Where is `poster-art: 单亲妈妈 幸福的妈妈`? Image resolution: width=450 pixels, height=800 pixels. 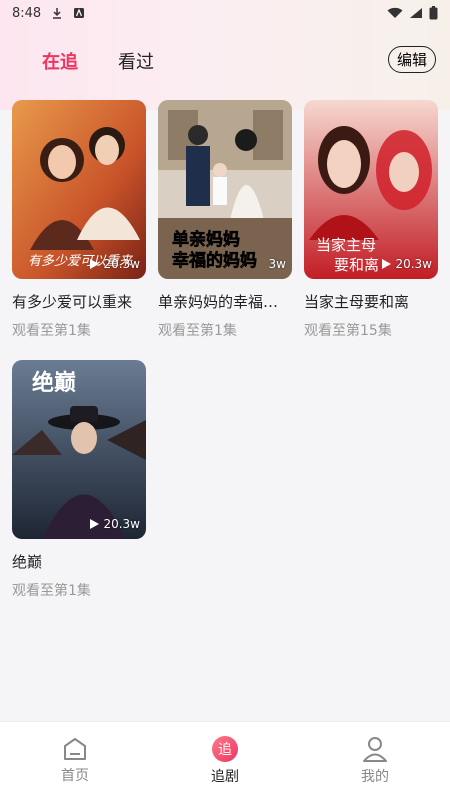
poster-art: 单亲妈妈 幸福的妈妈 is located at coordinates (225, 189).